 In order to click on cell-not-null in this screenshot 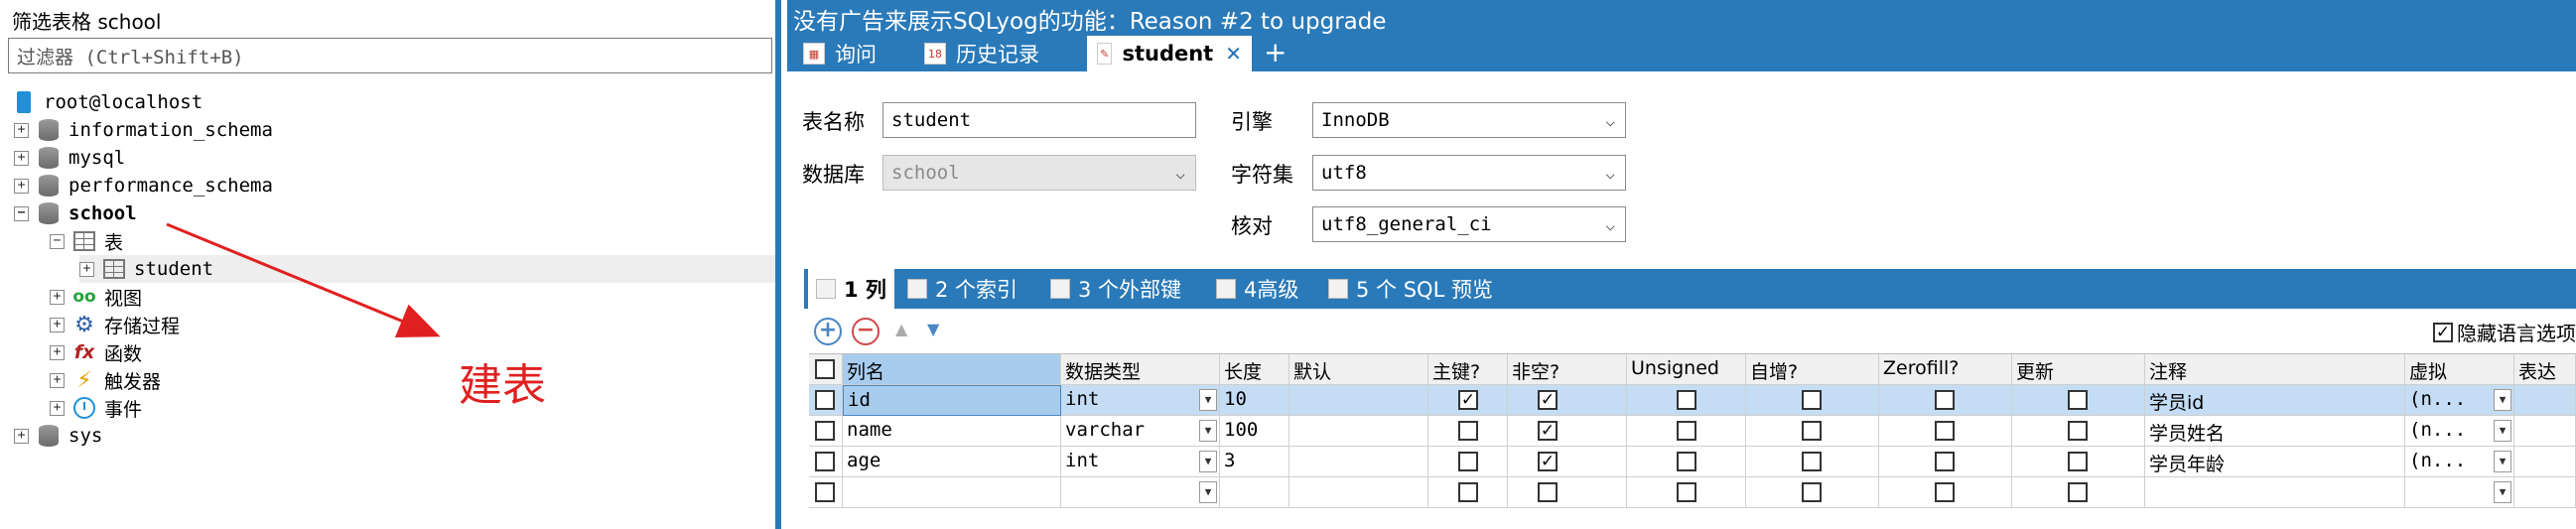, I will do `click(1567, 493)`.